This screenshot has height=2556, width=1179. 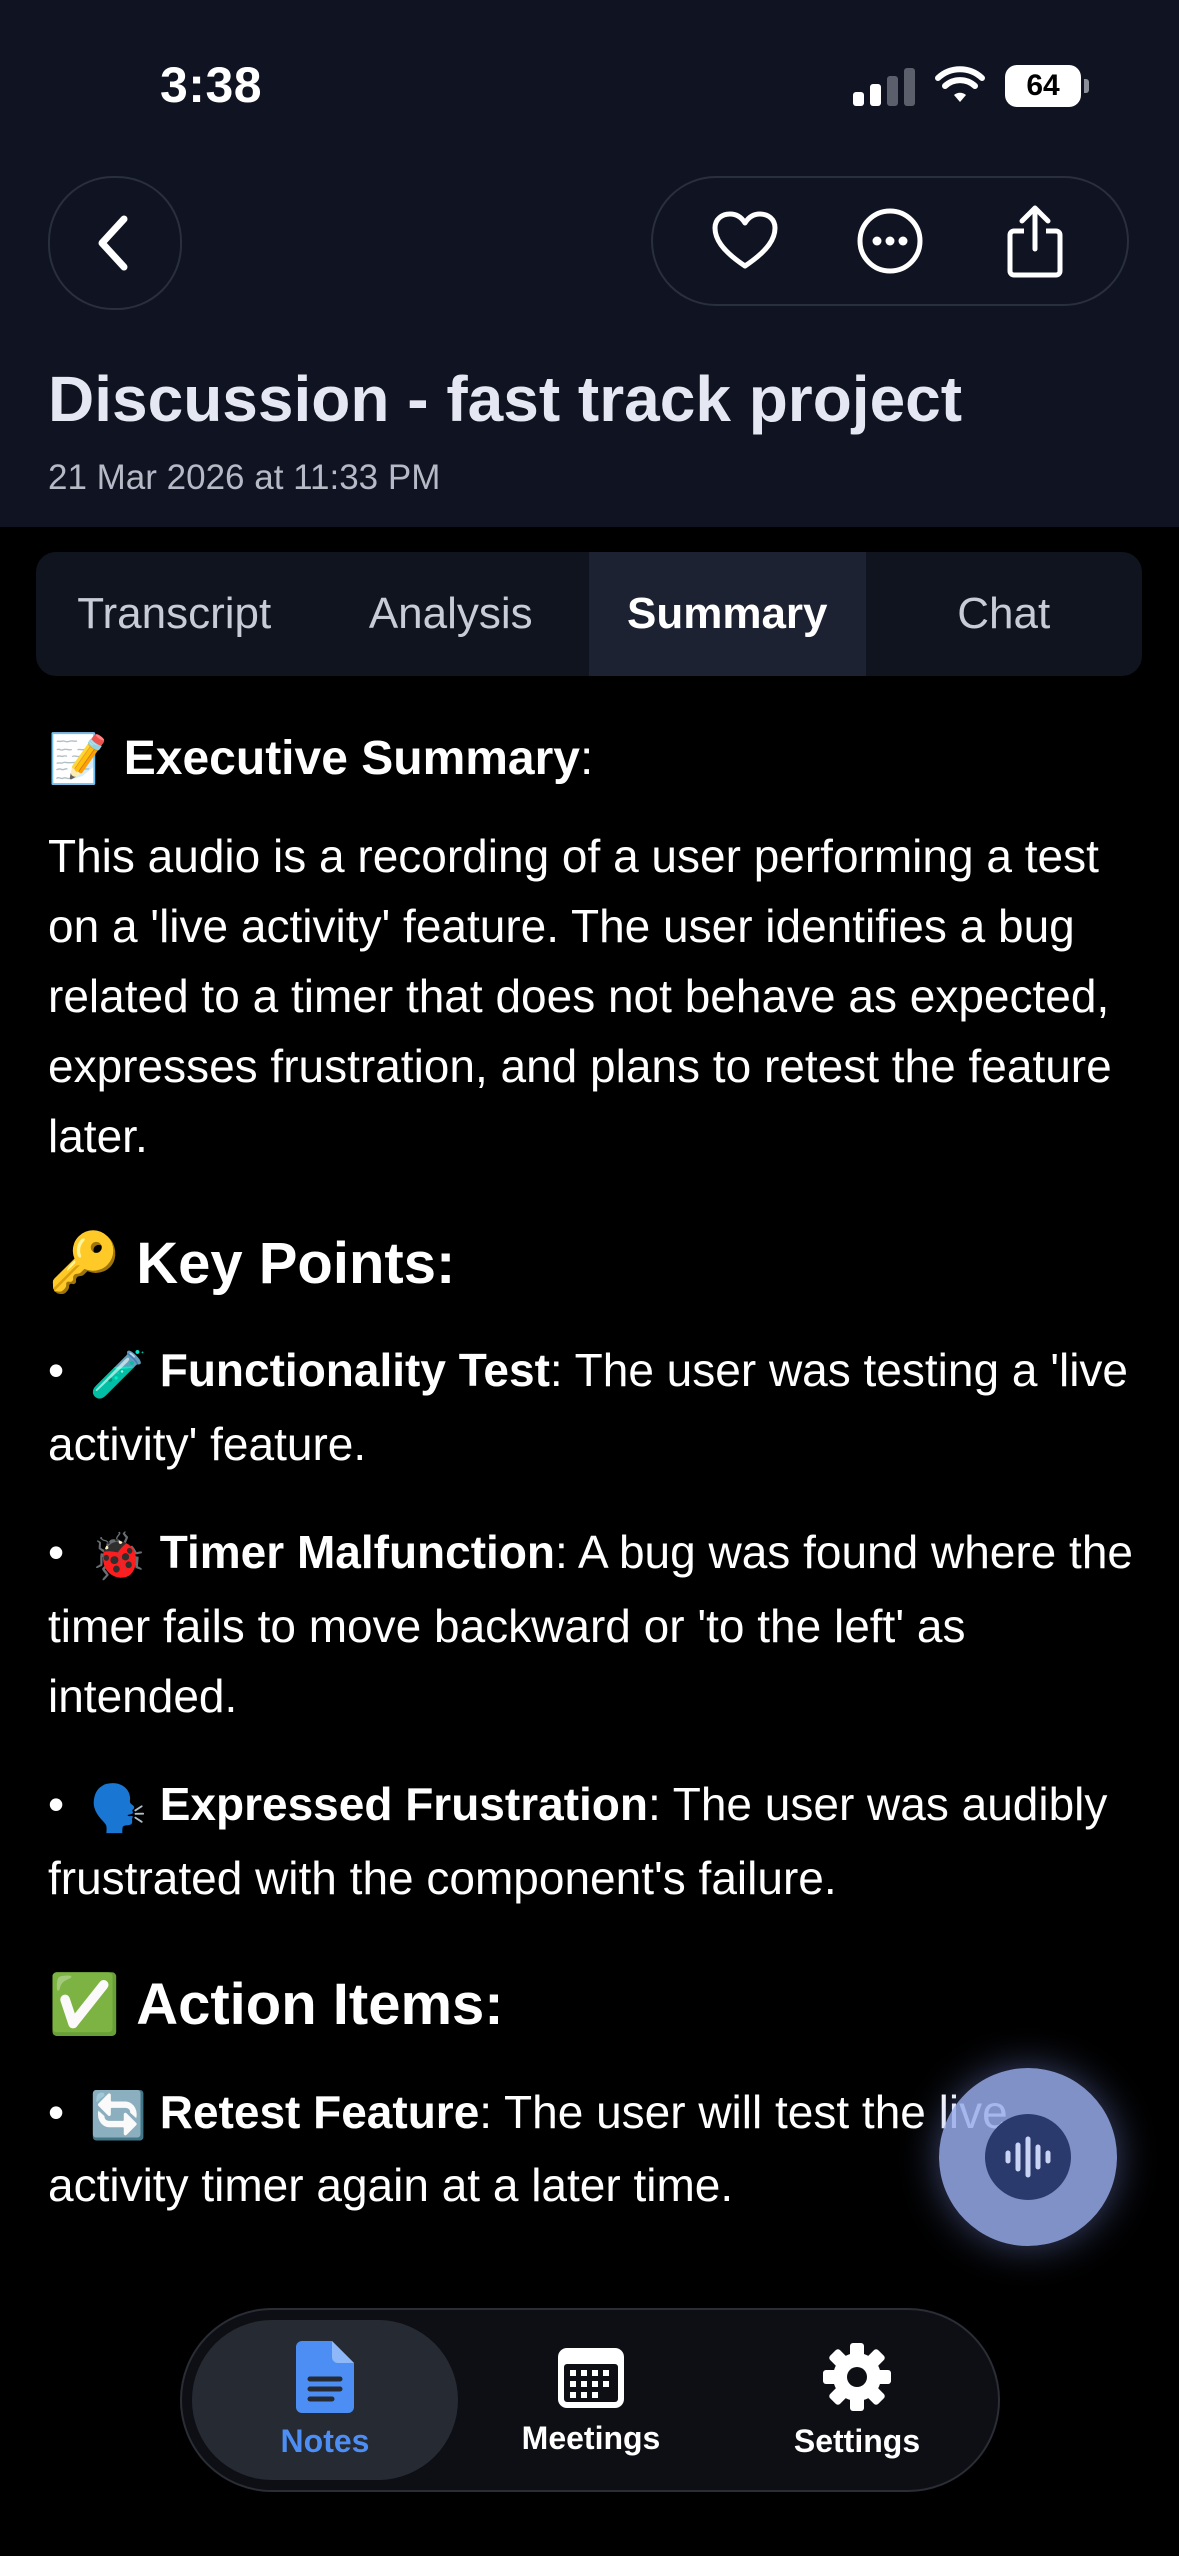 I want to click on share-icon, so click(x=1035, y=241).